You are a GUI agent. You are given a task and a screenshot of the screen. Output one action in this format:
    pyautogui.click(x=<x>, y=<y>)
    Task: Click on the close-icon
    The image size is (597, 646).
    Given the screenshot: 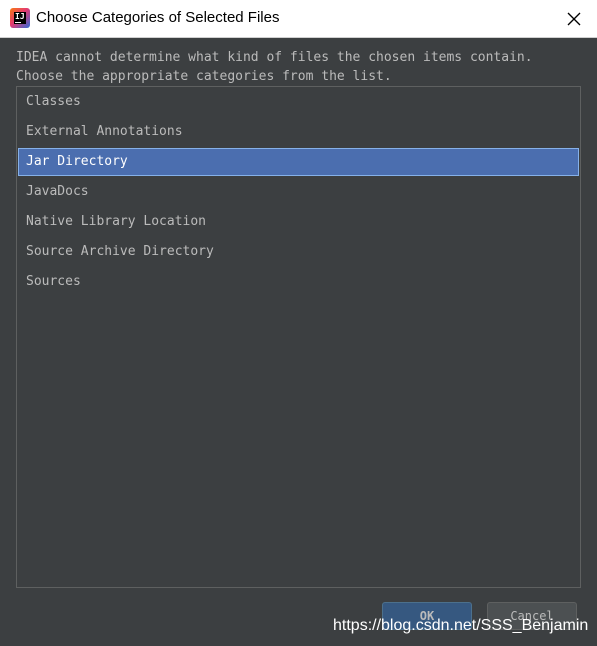 What is the action you would take?
    pyautogui.click(x=574, y=19)
    